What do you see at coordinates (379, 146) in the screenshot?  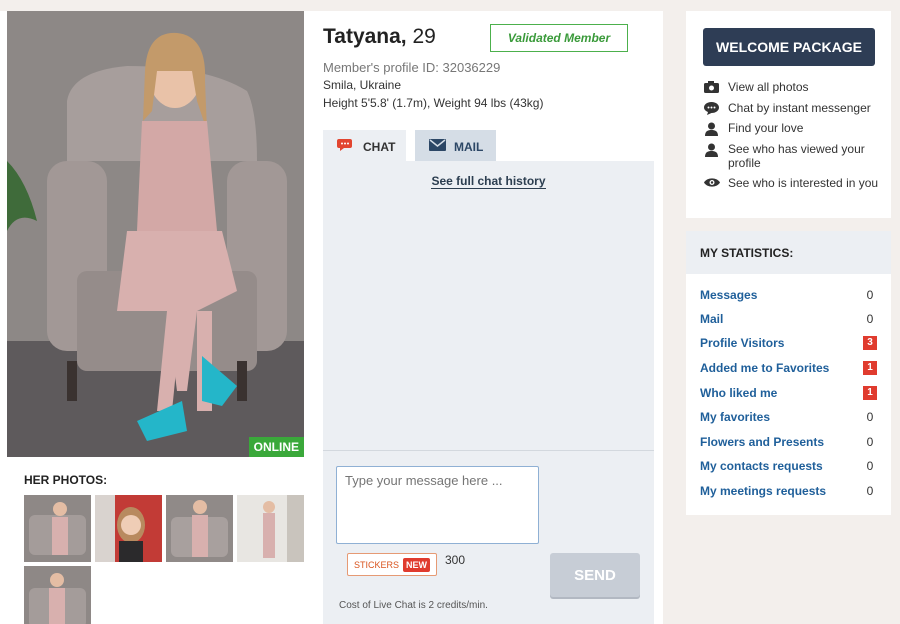 I see `tab-chat-label: CHAT` at bounding box center [379, 146].